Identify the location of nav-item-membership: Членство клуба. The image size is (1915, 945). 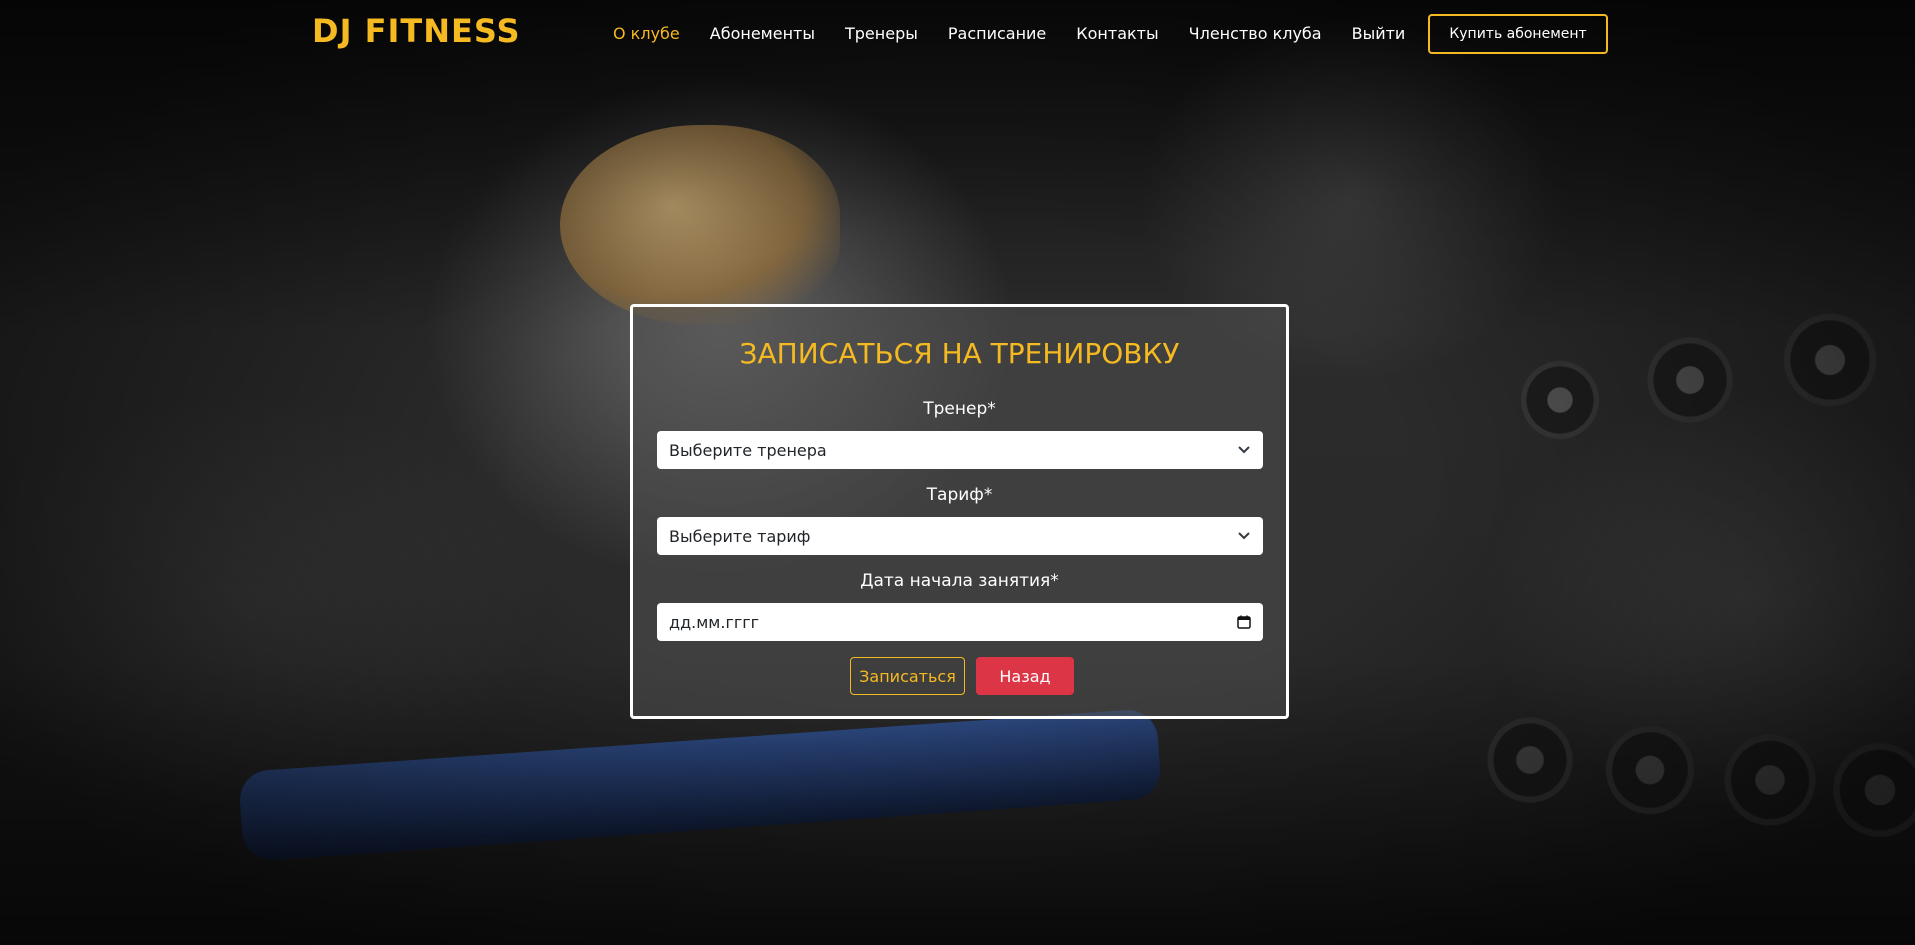
(1255, 33).